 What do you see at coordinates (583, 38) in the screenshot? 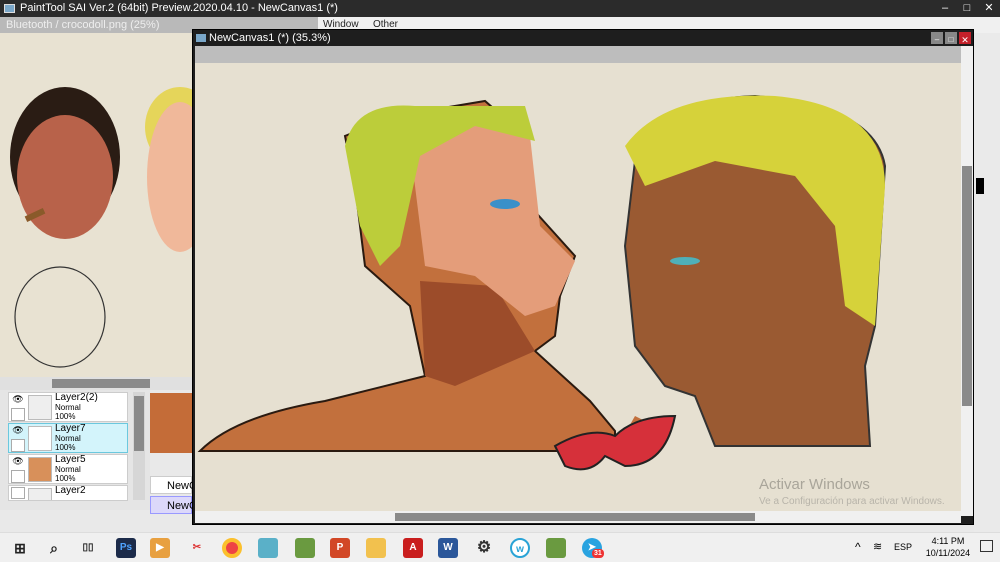
I see `canvas-window-title: NewCanvas1 (*) (35.3%) – □ ✕` at bounding box center [583, 38].